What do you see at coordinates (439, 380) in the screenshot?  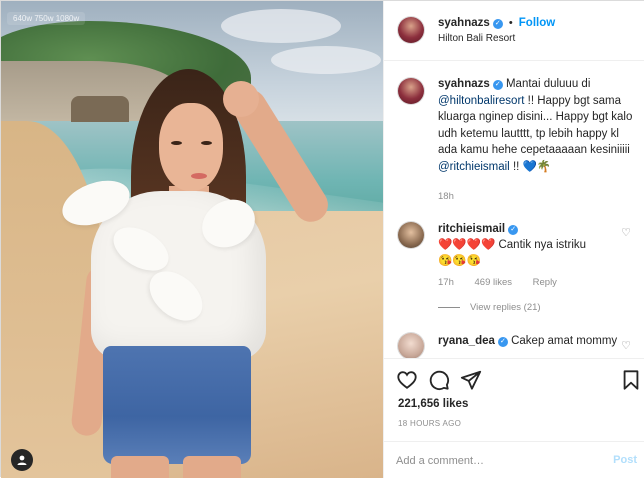 I see `comment-bubble-icon` at bounding box center [439, 380].